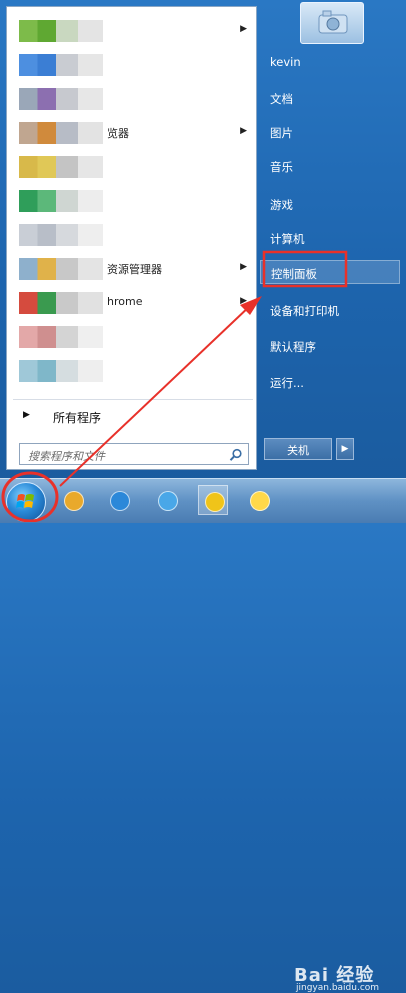 The height and width of the screenshot is (993, 406). I want to click on program-item: 览器 ▶, so click(133, 133).